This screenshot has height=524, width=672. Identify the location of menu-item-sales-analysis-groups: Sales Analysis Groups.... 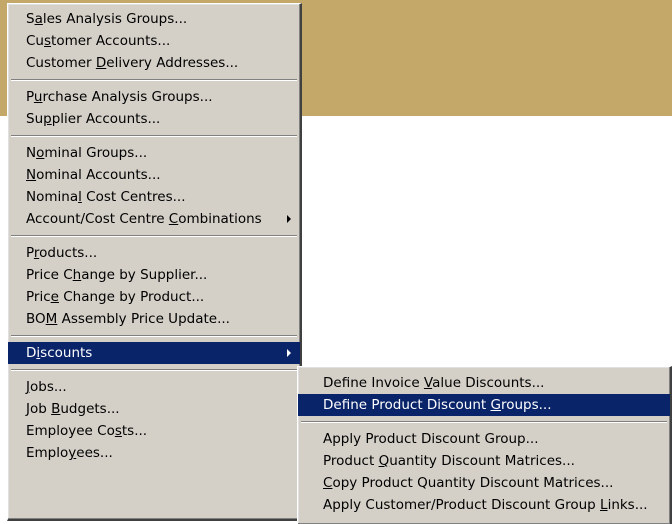
(154, 19).